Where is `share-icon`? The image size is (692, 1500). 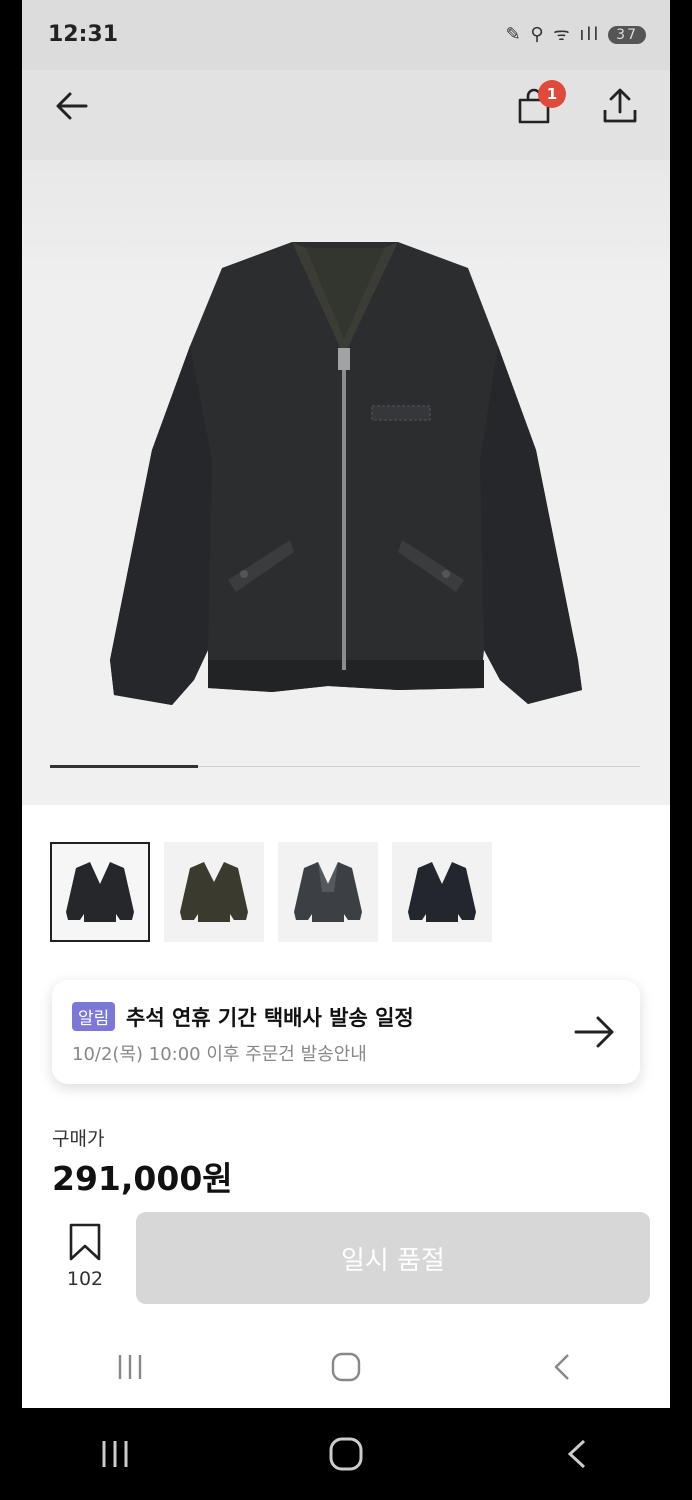
share-icon is located at coordinates (620, 105).